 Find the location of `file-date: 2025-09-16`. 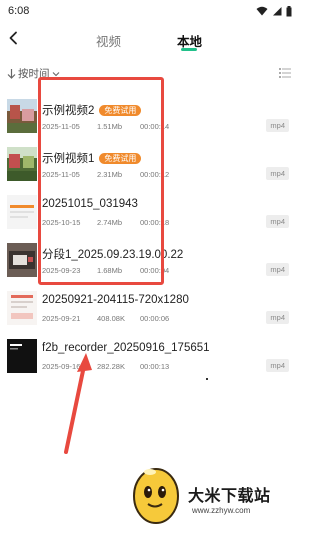

file-date: 2025-09-16 is located at coordinates (61, 366).